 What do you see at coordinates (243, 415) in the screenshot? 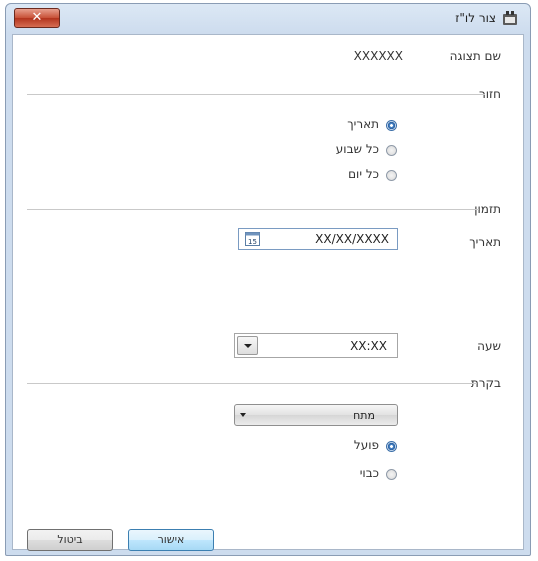
I see `chevron-down-icon` at bounding box center [243, 415].